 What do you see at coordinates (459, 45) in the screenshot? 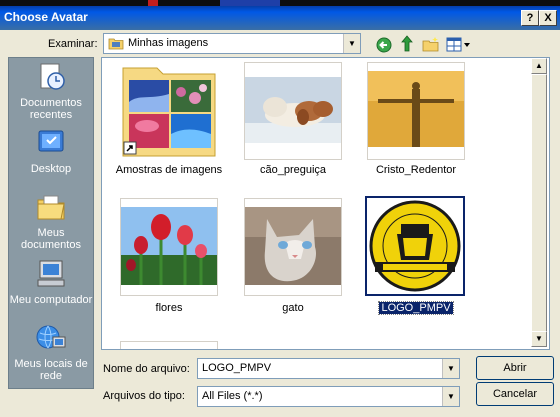
I see `view-menu-icon` at bounding box center [459, 45].